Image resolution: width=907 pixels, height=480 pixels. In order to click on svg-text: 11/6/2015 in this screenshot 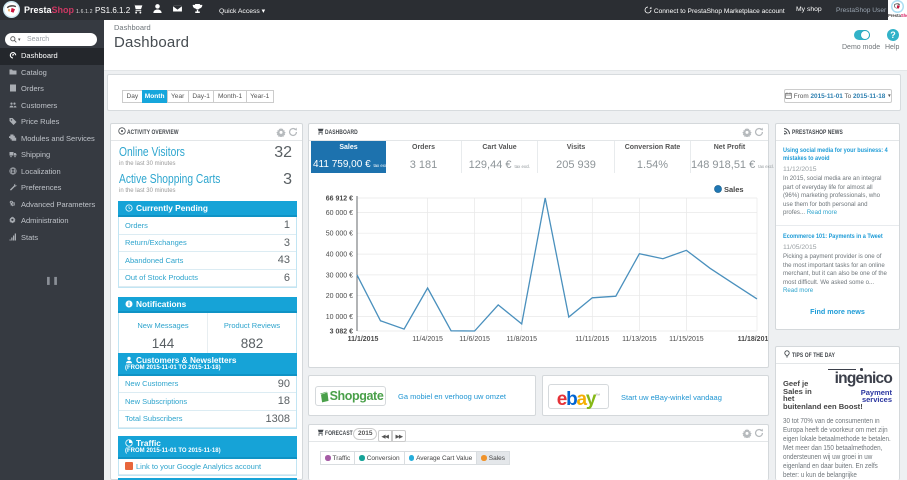, I will do `click(474, 339)`.